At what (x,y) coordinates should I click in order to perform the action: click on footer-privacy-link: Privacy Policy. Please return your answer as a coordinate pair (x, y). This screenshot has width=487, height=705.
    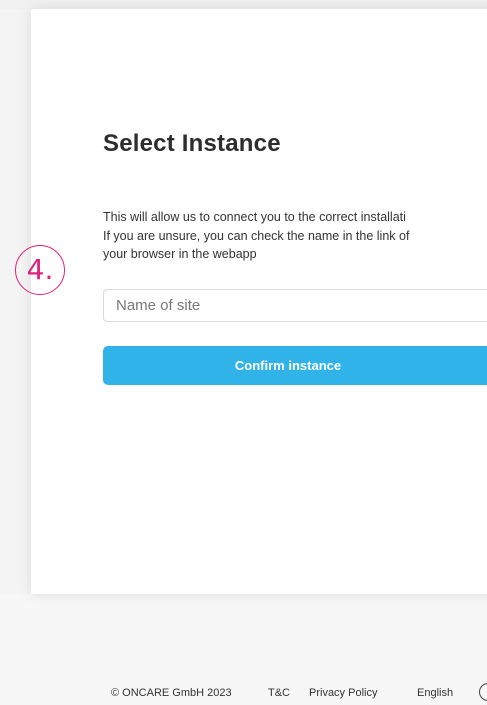
    Looking at the image, I should click on (343, 693).